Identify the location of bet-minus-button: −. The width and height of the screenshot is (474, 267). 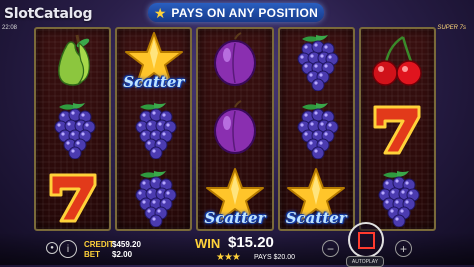
(330, 248).